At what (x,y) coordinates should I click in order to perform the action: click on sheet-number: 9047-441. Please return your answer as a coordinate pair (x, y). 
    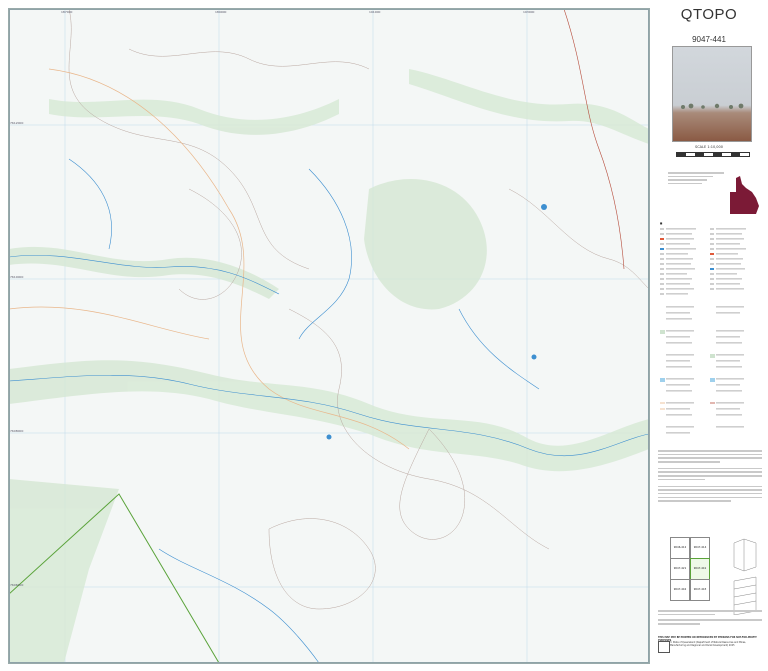
    Looking at the image, I should click on (709, 39).